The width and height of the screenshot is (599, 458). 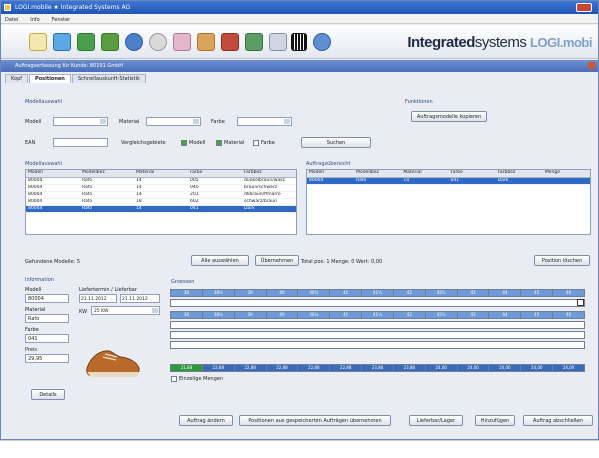 I want to click on auftragsmodelle-button: Auftragsmodelle kopieren, so click(x=449, y=116).